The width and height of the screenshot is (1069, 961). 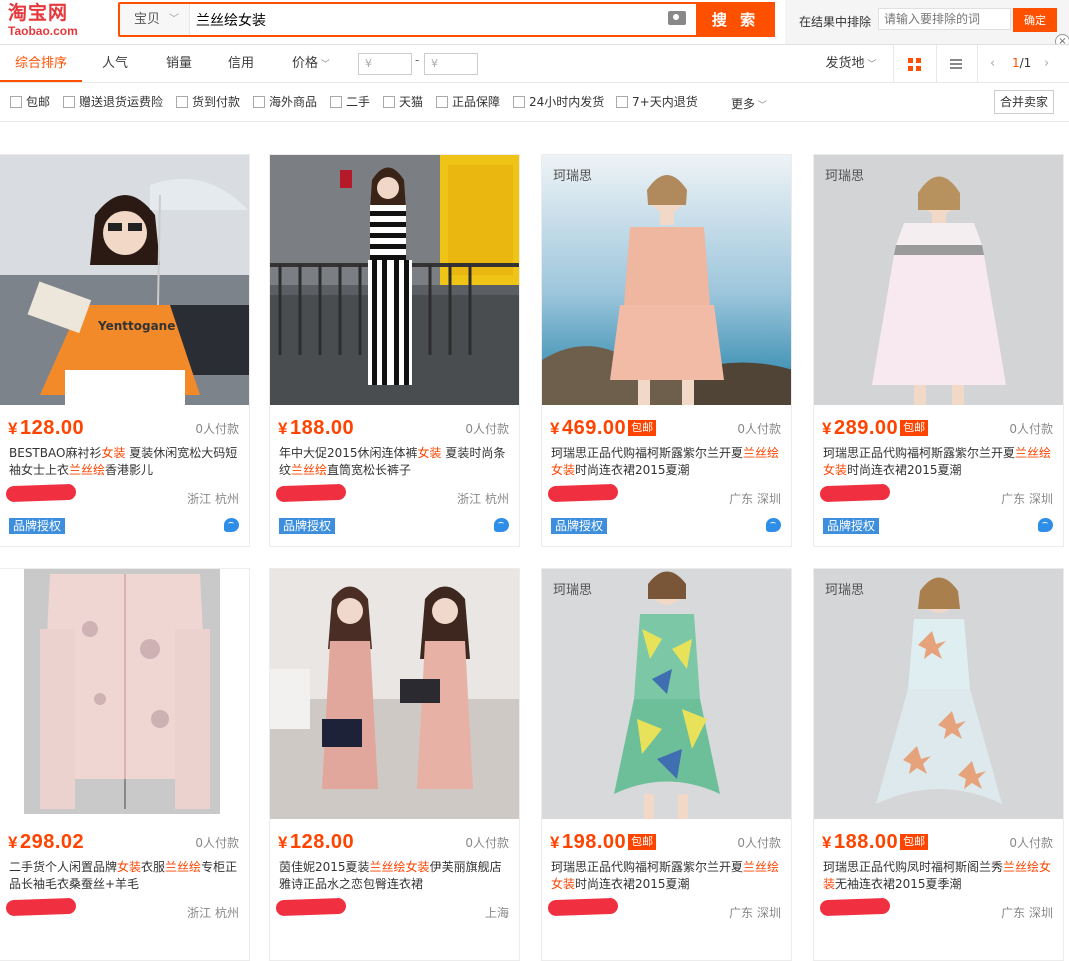 I want to click on sort-sales: 销量, so click(x=179, y=63).